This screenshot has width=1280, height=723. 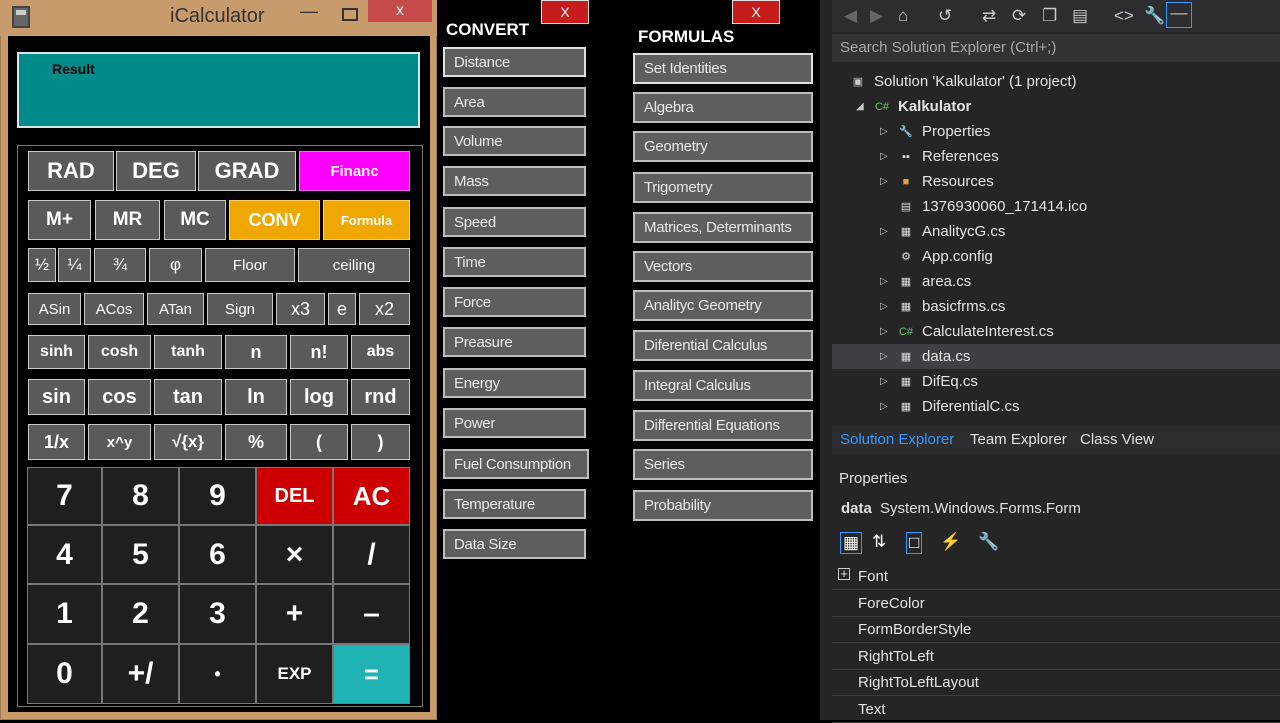 I want to click on acos-button: ACos, so click(x=114, y=309).